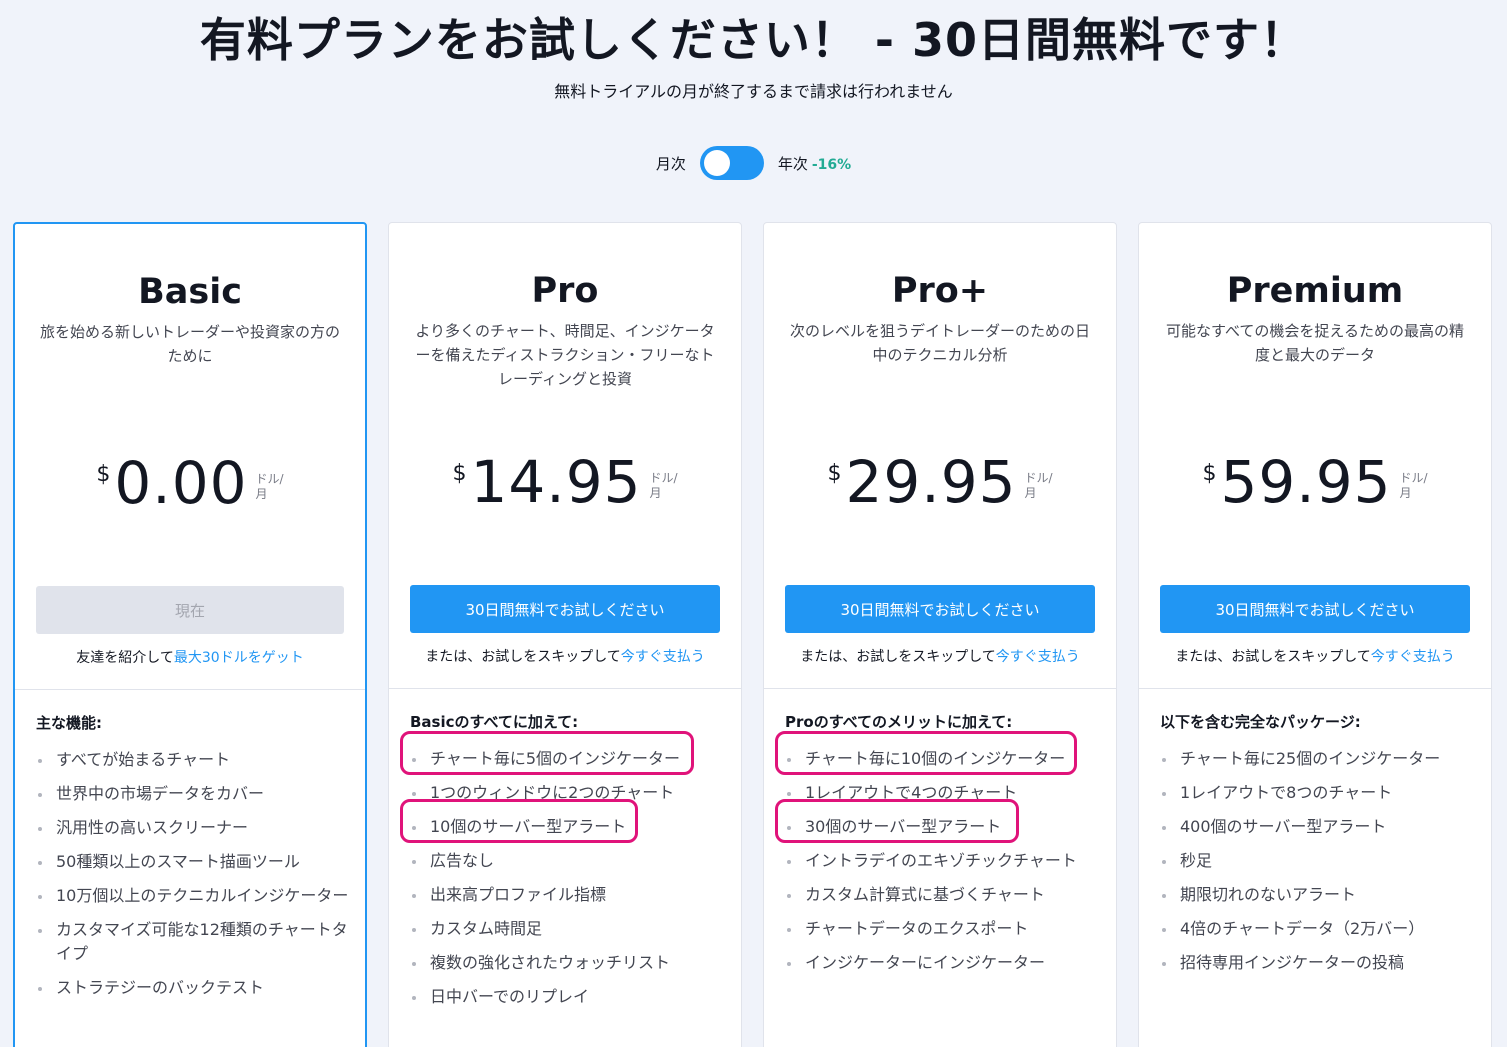 The width and height of the screenshot is (1507, 1047). What do you see at coordinates (753, 40) in the screenshot?
I see `page-title: 有料プランをお試しください！ - 30日間無料です！` at bounding box center [753, 40].